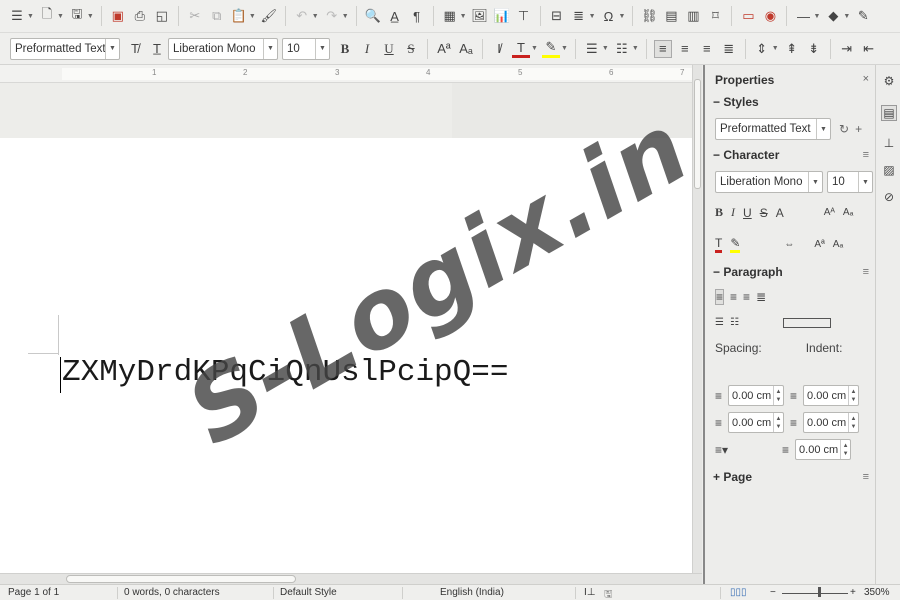 Image resolution: width=900 pixels, height=600 pixels. What do you see at coordinates (389, 49) in the screenshot?
I see `underline-button: U` at bounding box center [389, 49].